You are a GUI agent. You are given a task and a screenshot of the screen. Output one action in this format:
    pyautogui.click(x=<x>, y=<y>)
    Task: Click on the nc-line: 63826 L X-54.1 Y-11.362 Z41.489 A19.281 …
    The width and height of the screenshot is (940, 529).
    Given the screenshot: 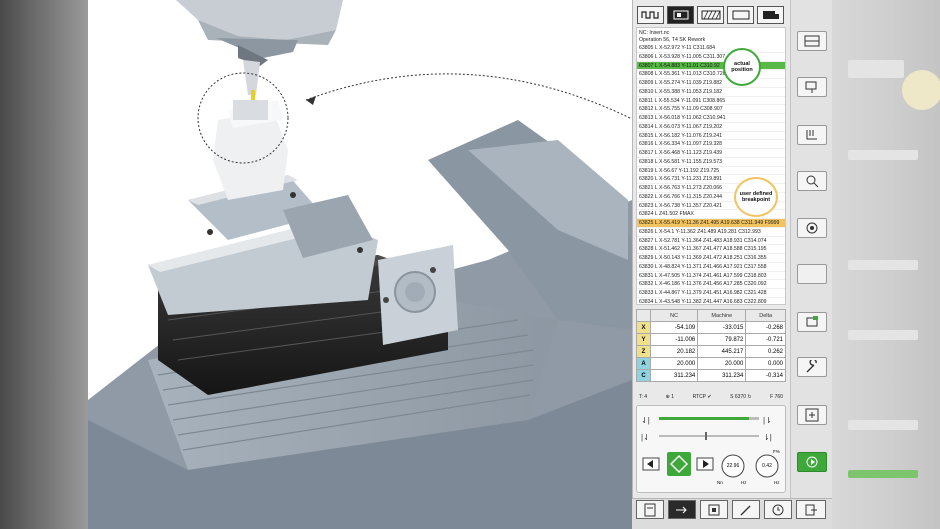 What is the action you would take?
    pyautogui.click(x=711, y=232)
    